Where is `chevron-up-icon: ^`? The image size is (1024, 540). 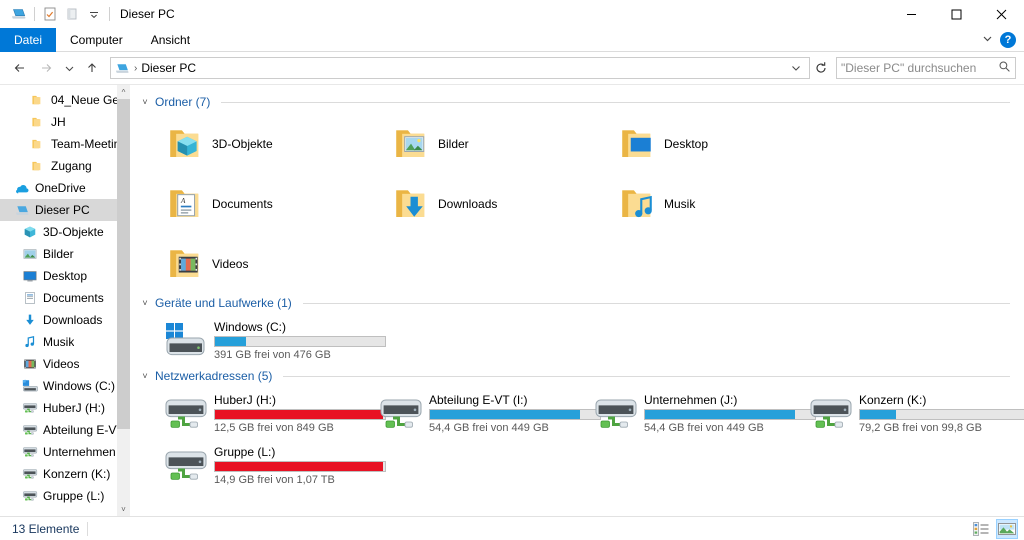 chevron-up-icon: ^ is located at coordinates (123, 92).